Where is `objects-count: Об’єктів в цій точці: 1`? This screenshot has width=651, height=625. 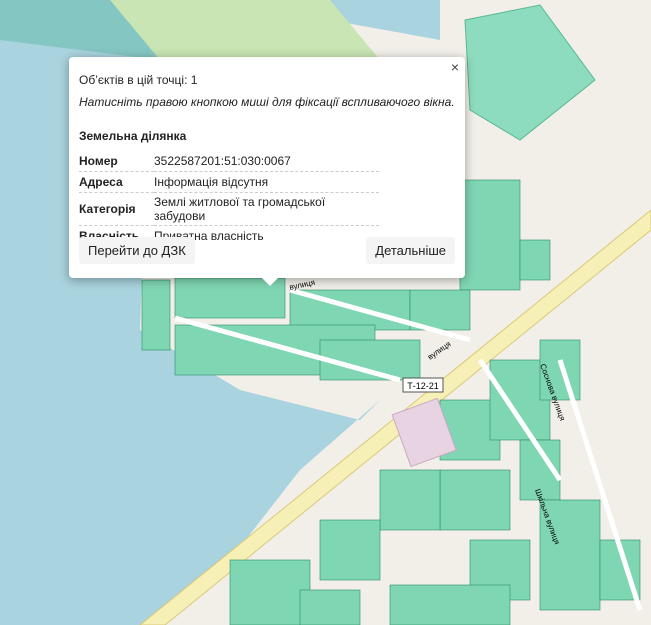 objects-count: Об’єктів в цій точці: 1 is located at coordinates (138, 80).